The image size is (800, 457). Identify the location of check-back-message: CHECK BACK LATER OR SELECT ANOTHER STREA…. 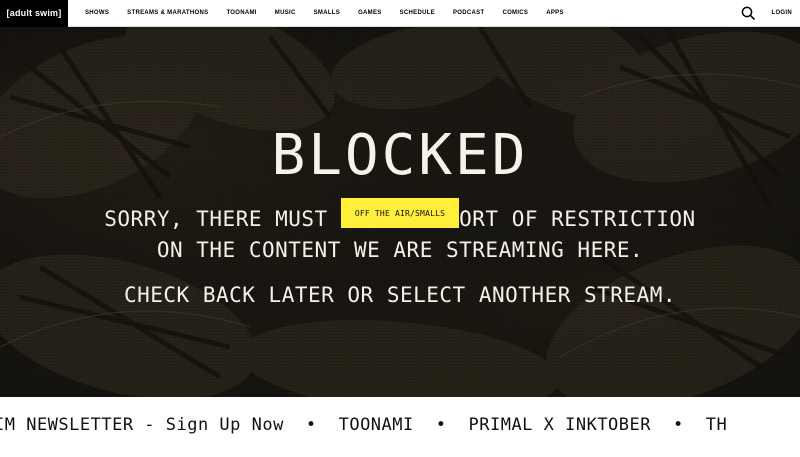
(399, 295).